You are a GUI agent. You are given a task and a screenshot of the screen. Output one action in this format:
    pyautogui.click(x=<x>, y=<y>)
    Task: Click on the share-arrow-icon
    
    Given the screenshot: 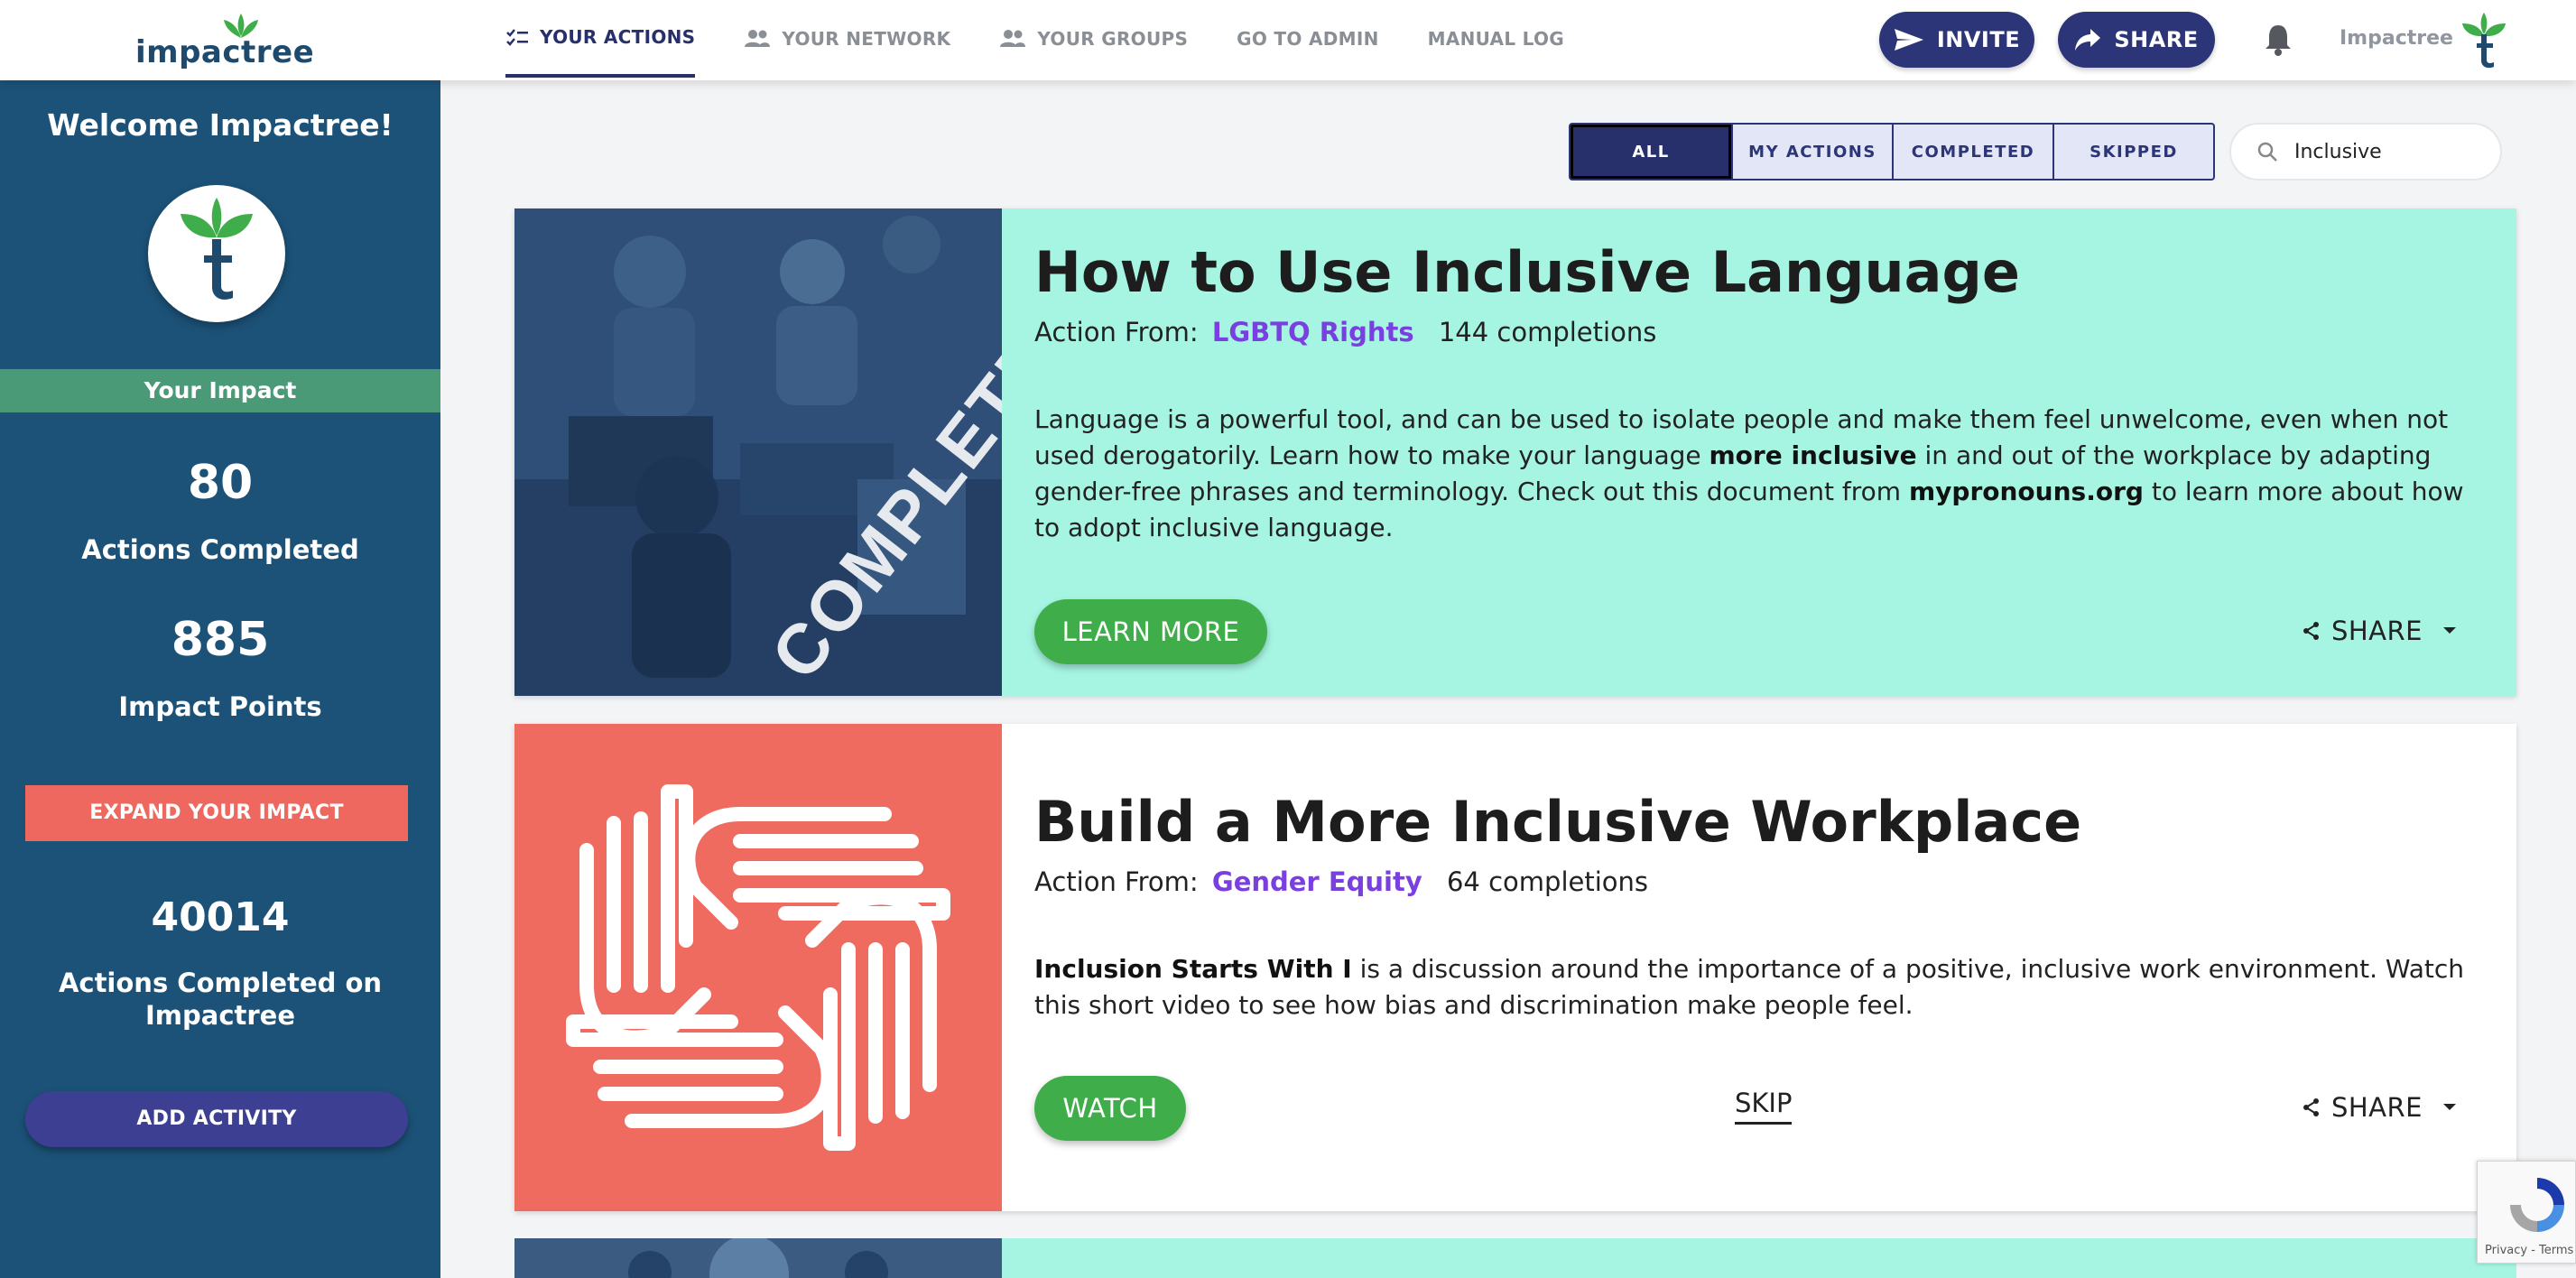 What is the action you would take?
    pyautogui.click(x=2088, y=40)
    